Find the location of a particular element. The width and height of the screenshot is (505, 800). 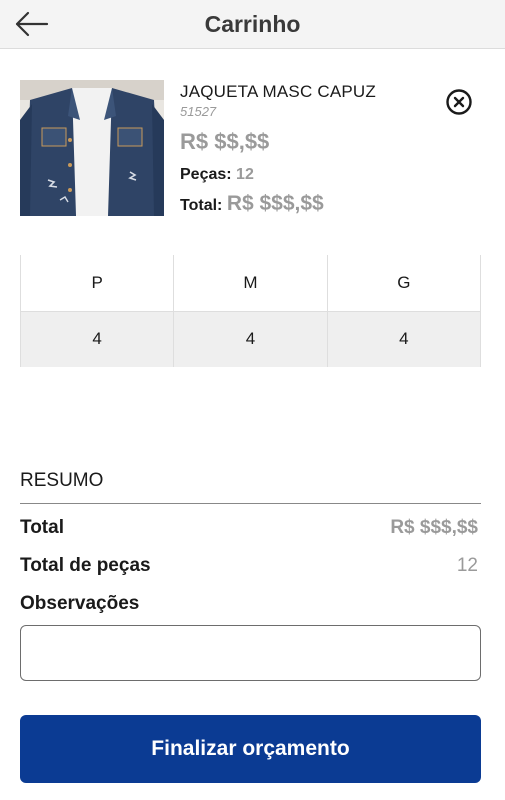

total-value: R$ $$$,$$ is located at coordinates (275, 203).